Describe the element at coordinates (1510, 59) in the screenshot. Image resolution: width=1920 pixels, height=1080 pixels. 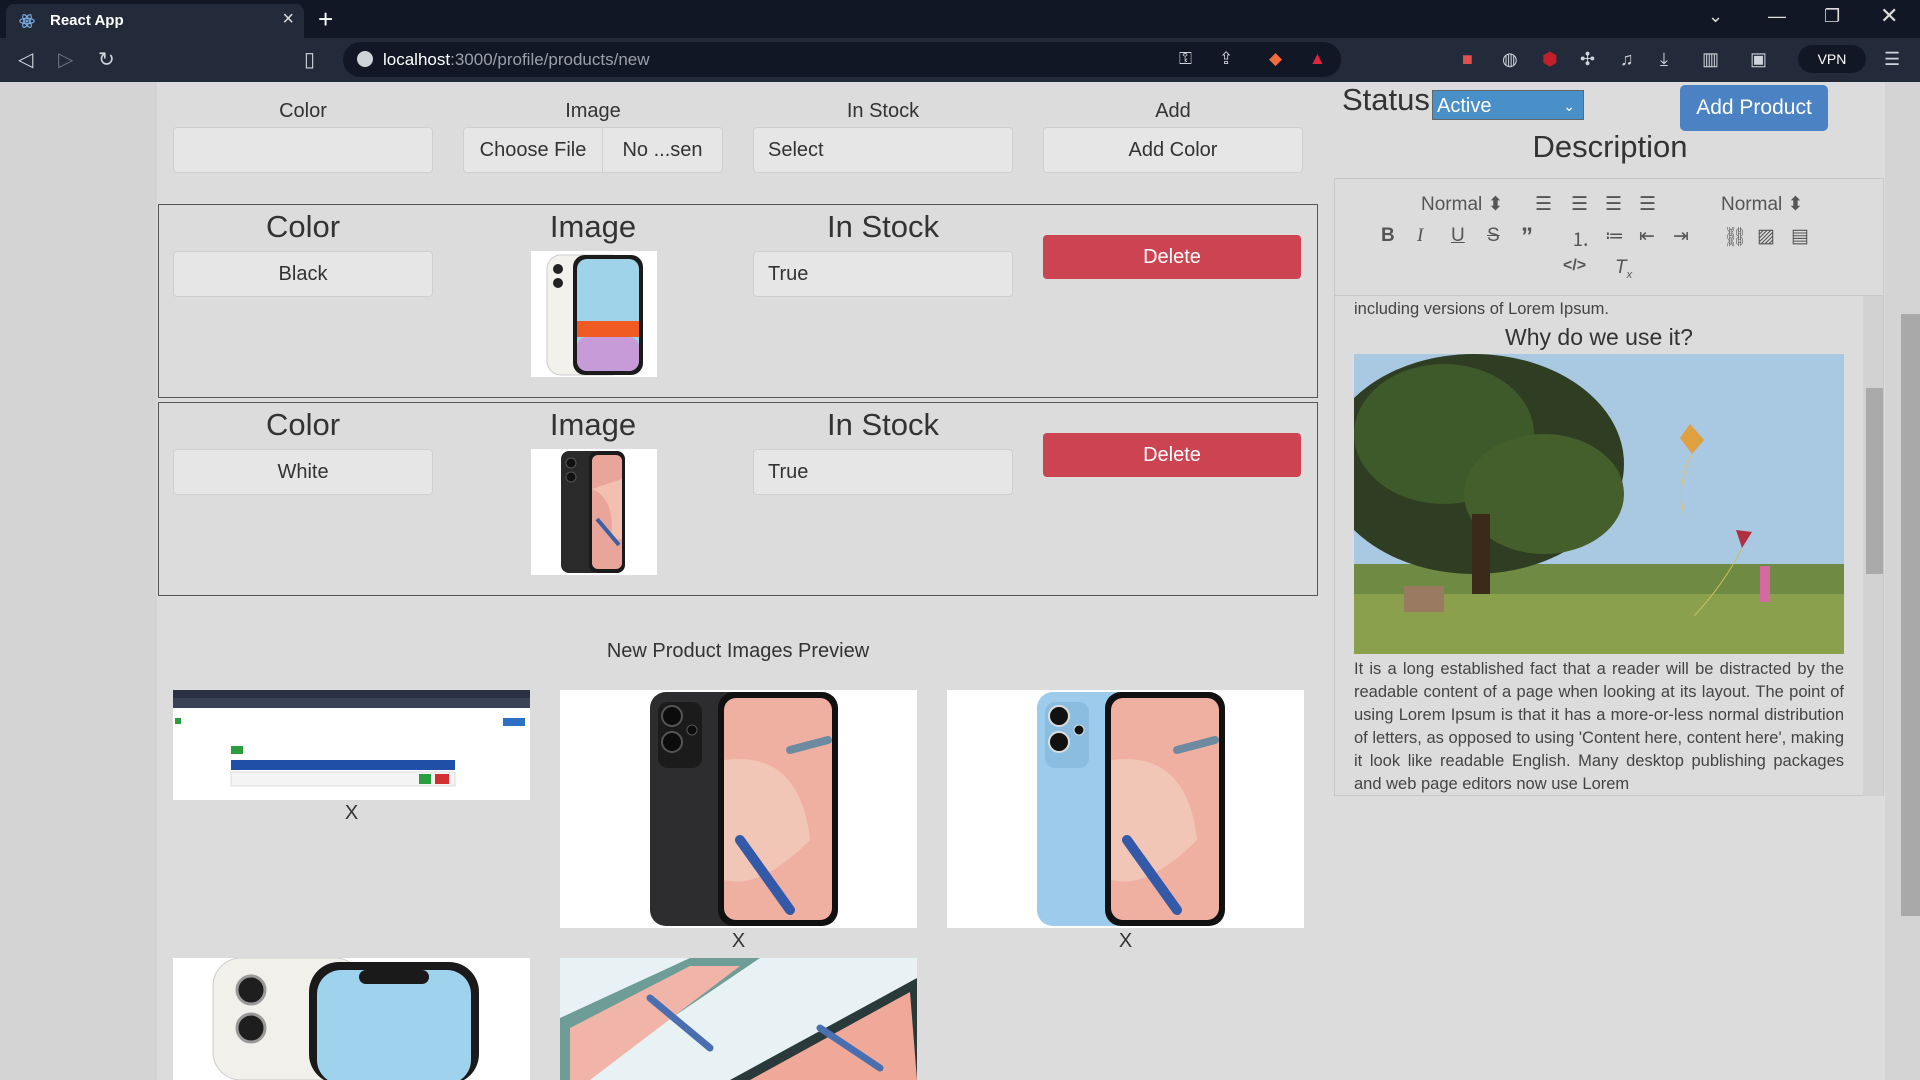
I see `globe-icon: ◍` at that location.